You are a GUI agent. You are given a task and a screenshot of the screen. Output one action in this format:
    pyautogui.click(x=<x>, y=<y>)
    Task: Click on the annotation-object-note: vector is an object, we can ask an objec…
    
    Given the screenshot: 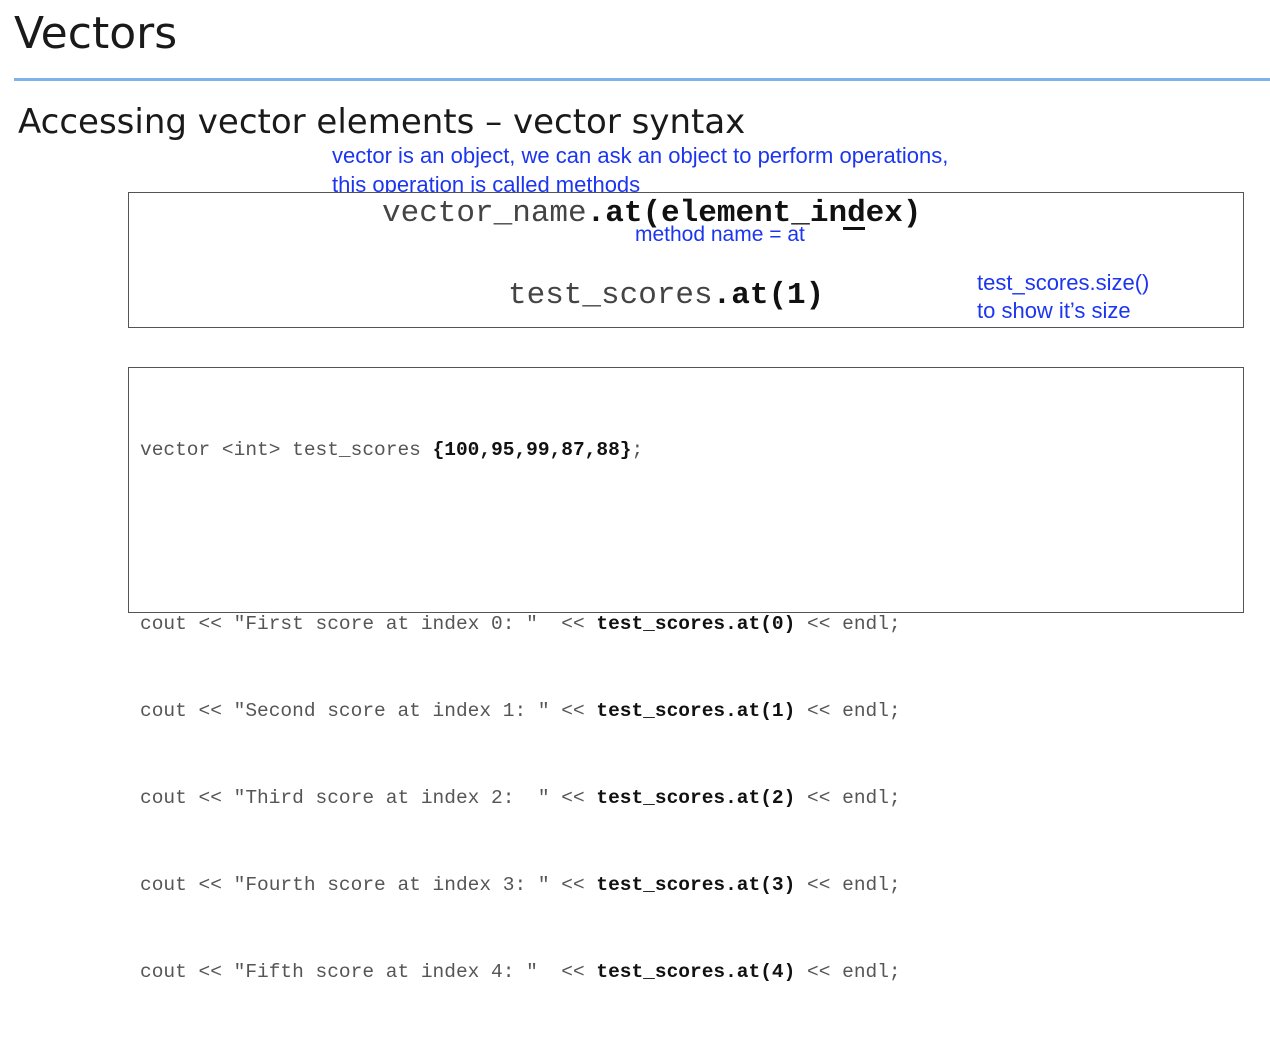 What is the action you would take?
    pyautogui.click(x=640, y=155)
    